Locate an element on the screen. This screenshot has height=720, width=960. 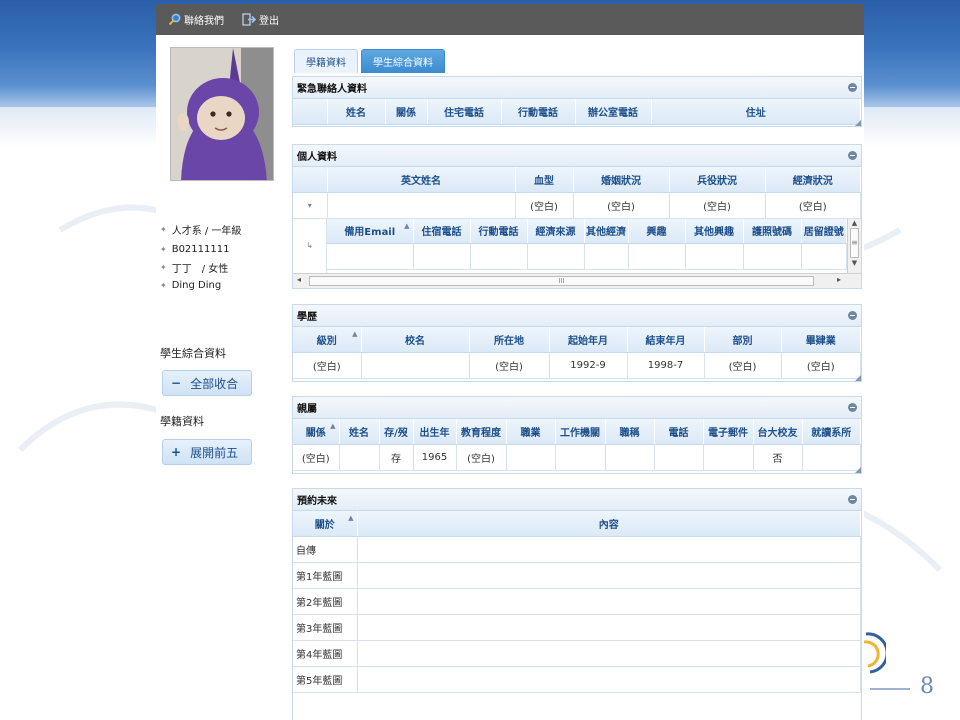
column-header: 存/歿 is located at coordinates (396, 432).